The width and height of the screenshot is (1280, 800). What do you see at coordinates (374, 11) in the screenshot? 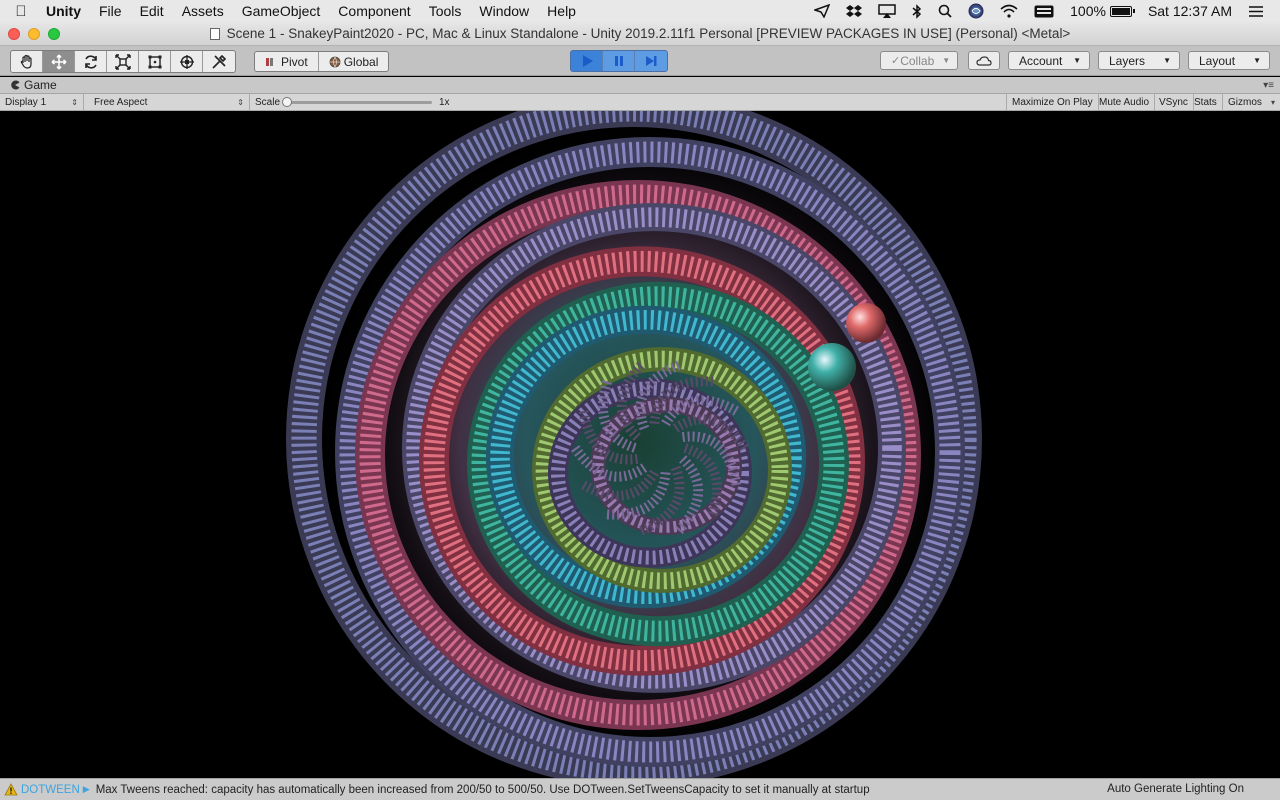
I see `menu-component: Component` at bounding box center [374, 11].